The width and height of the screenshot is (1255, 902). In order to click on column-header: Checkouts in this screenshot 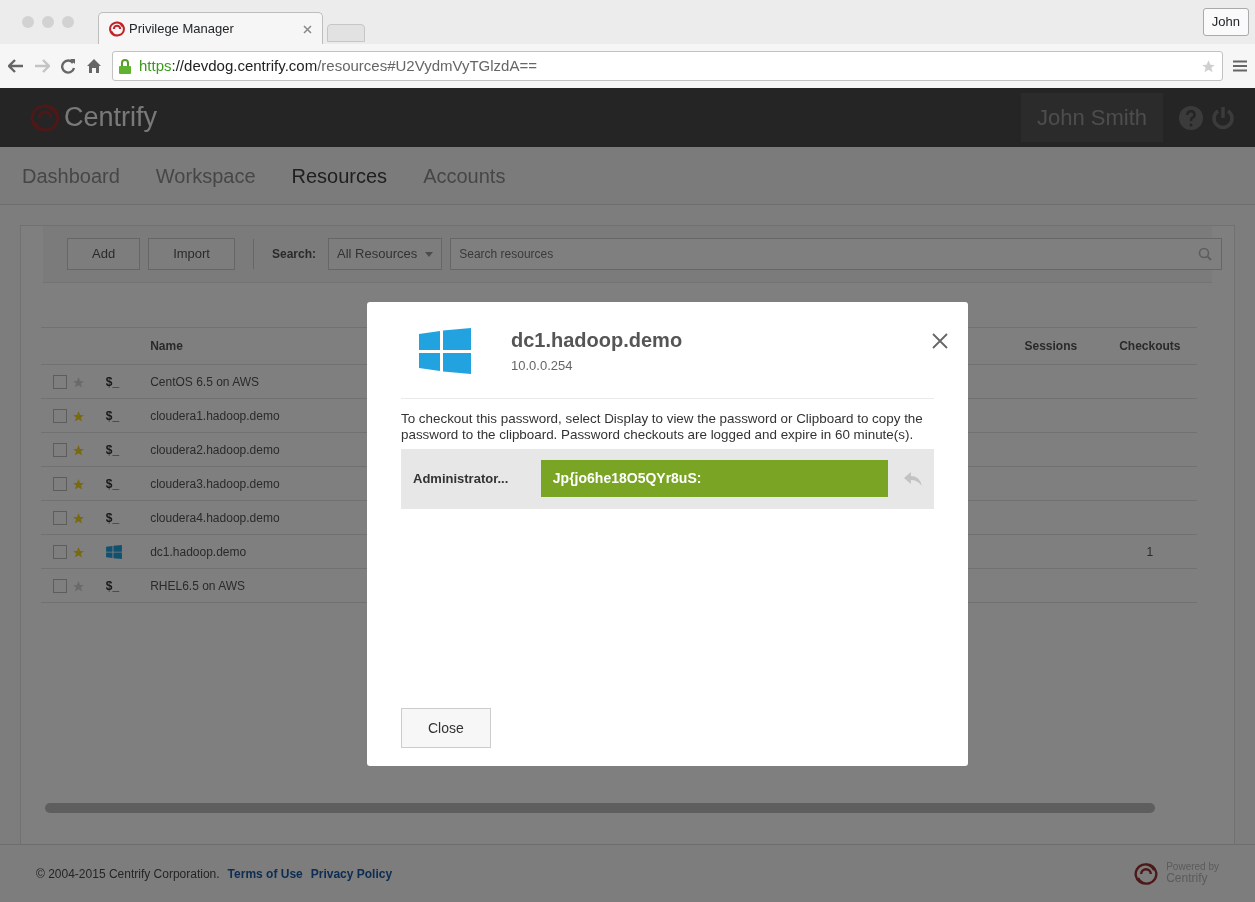, I will do `click(1150, 346)`.